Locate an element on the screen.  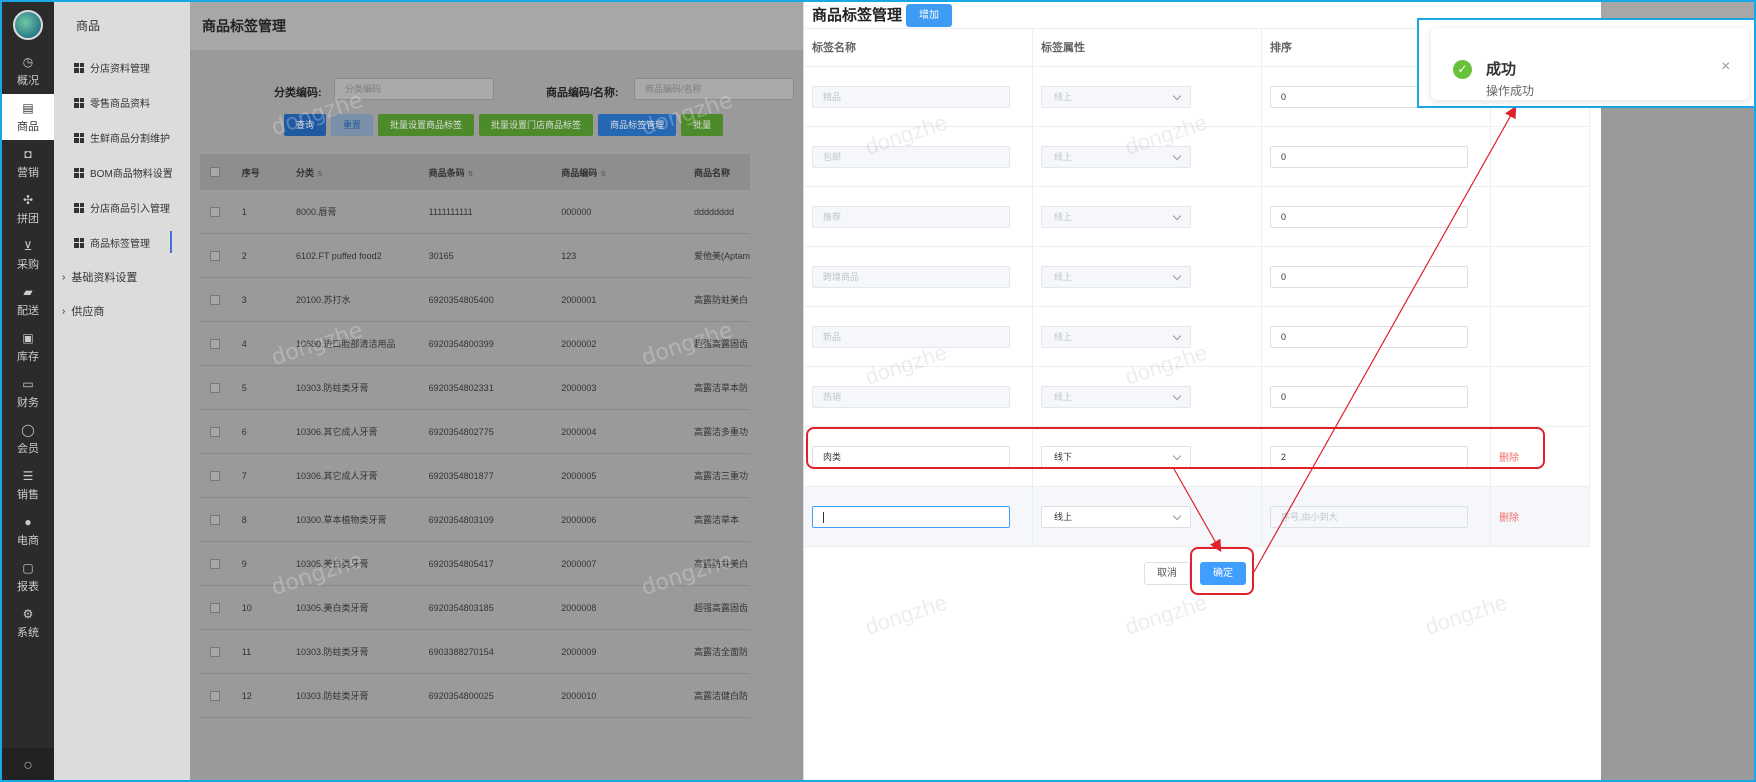
nav-inventory: ▣ 库存 is located at coordinates (28, 347).